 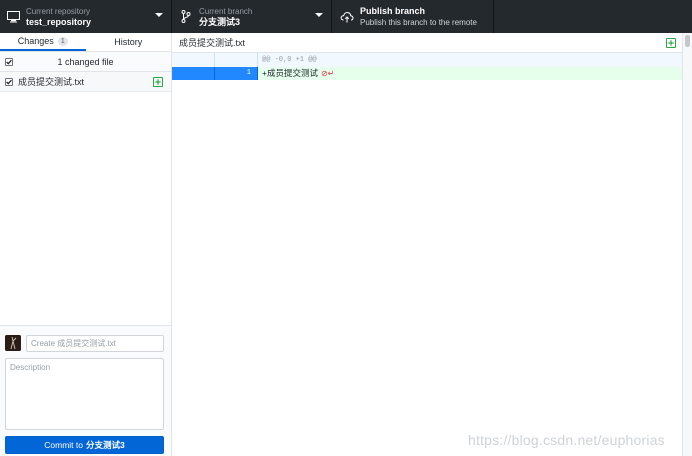 I want to click on file-include-checkbox, so click(x=9, y=81).